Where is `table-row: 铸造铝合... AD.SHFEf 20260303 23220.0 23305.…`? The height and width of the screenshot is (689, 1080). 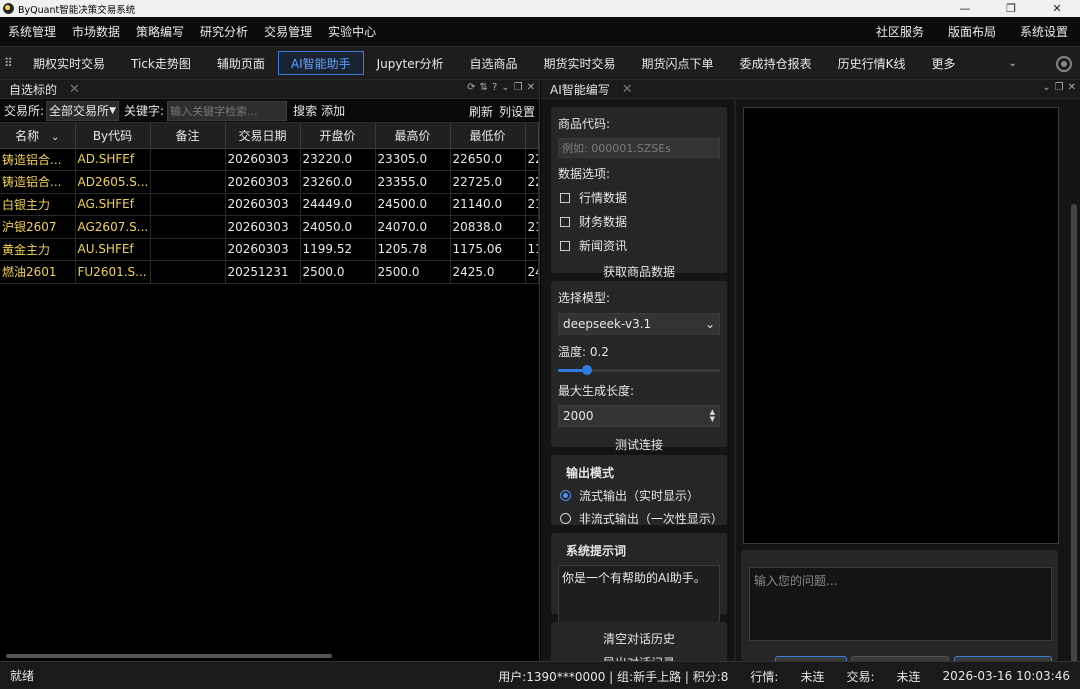 table-row: 铸造铝合... AD.SHFEf 20260303 23220.0 23305.… is located at coordinates (269, 159).